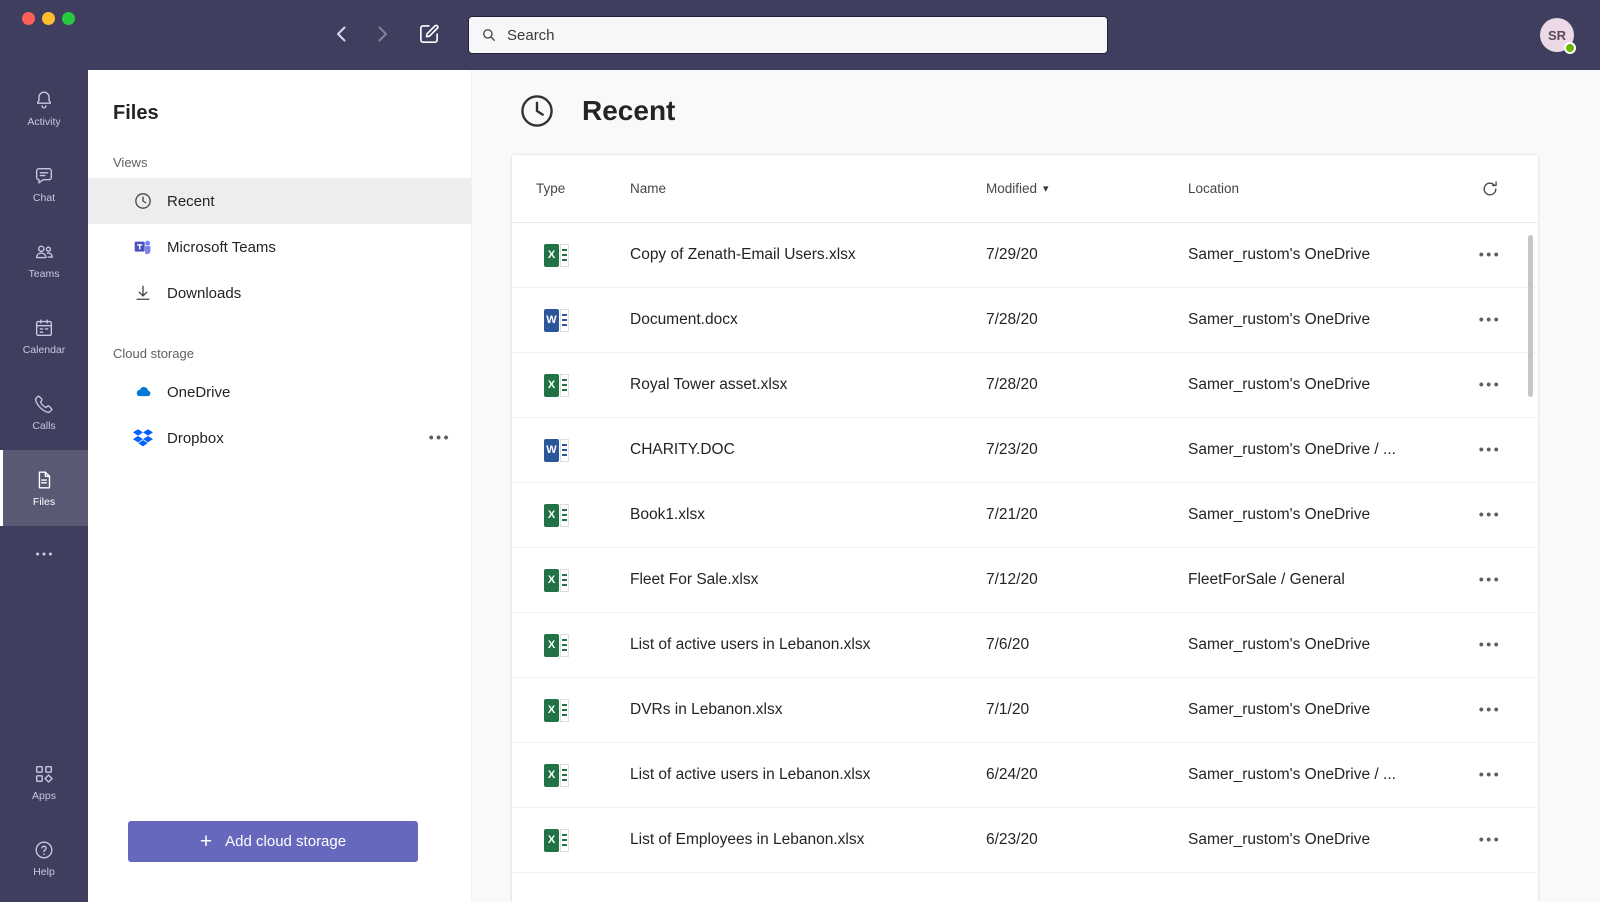  I want to click on apps-icon, so click(44, 774).